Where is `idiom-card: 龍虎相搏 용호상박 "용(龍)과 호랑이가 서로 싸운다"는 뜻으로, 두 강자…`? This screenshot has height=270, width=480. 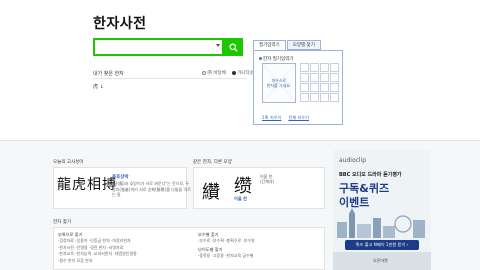
idiom-card: 龍虎相搏 용호상박 "용(龍)과 호랑이가 서로 싸운다"는 뜻으로, 두 강자… is located at coordinates (122, 188).